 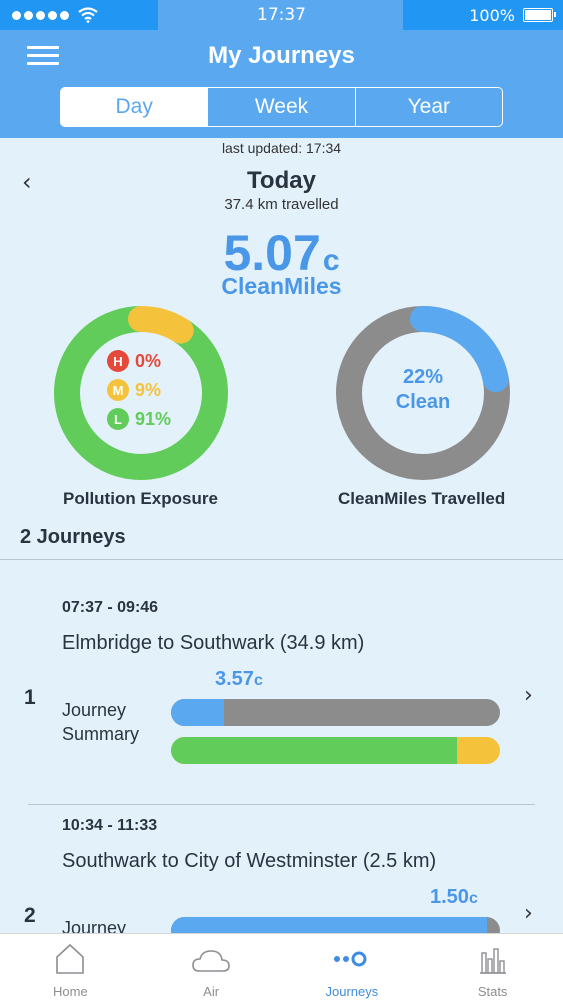 What do you see at coordinates (213, 643) in the screenshot?
I see `journey-route: Elmbridge to Southwark (34.9 km)` at bounding box center [213, 643].